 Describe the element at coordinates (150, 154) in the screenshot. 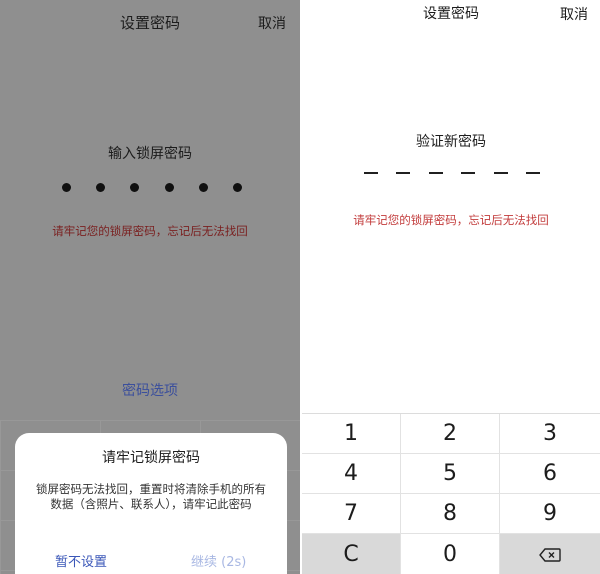

I see `enter-password-prompt: 输入锁屏密码` at that location.